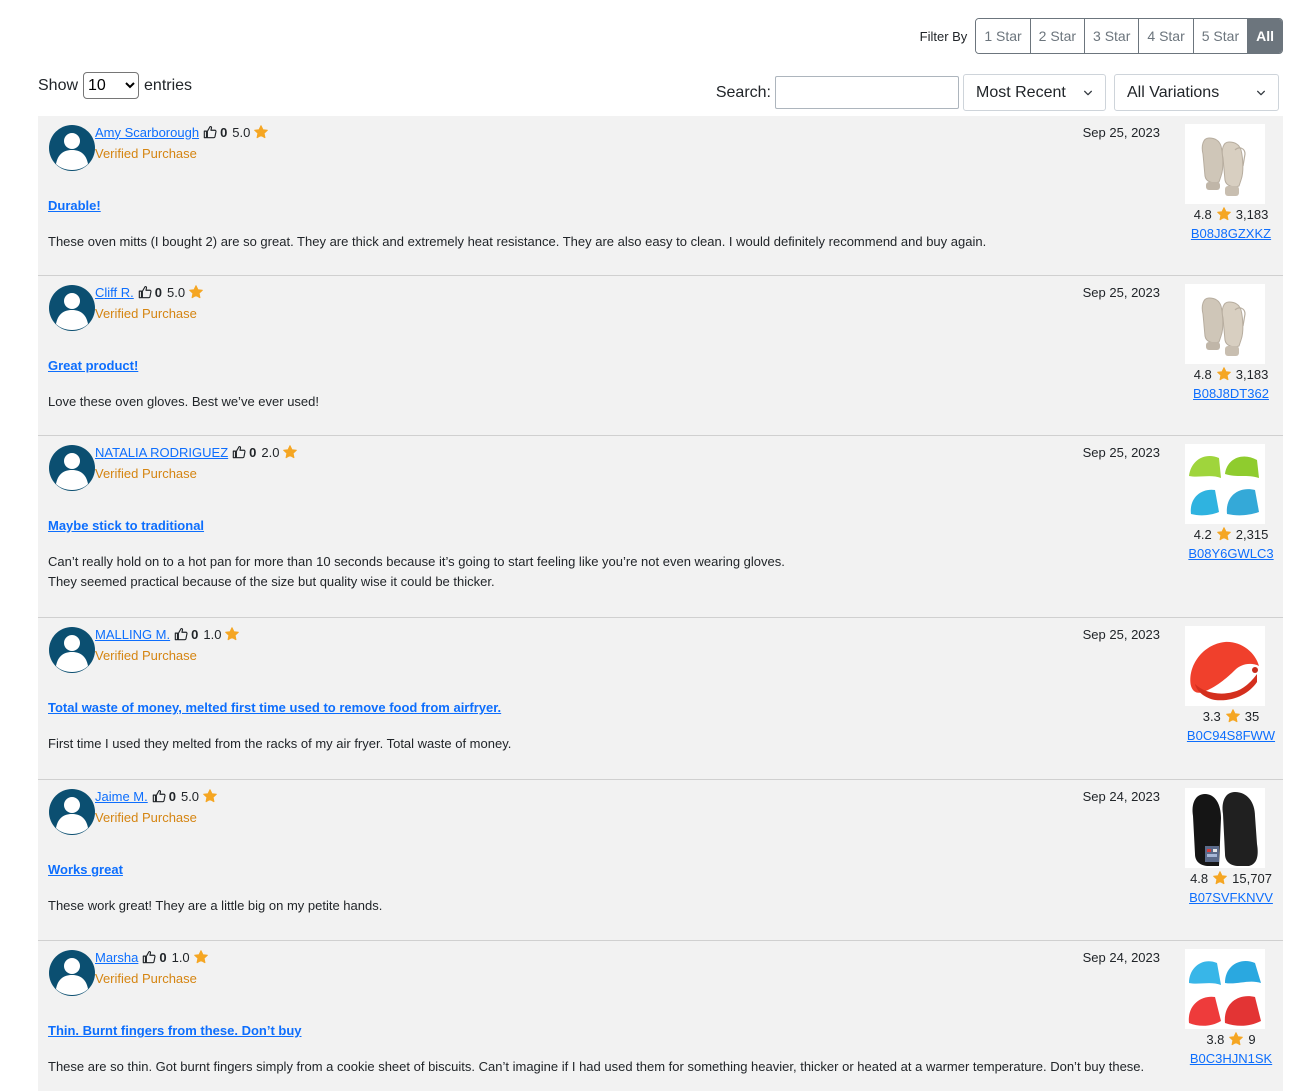 The width and height of the screenshot is (1315, 1091). Describe the element at coordinates (147, 132) in the screenshot. I see `author-link: Amy Scarborough` at that location.